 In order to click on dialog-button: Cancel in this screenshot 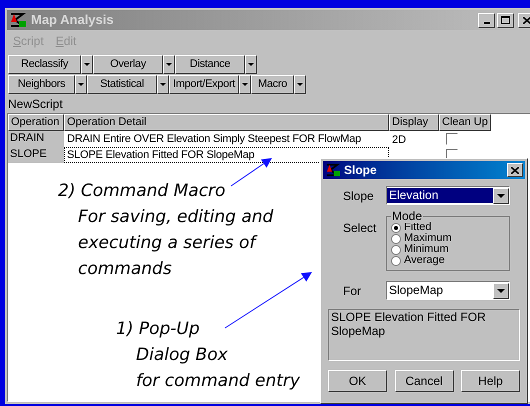, I will do `click(424, 381)`.